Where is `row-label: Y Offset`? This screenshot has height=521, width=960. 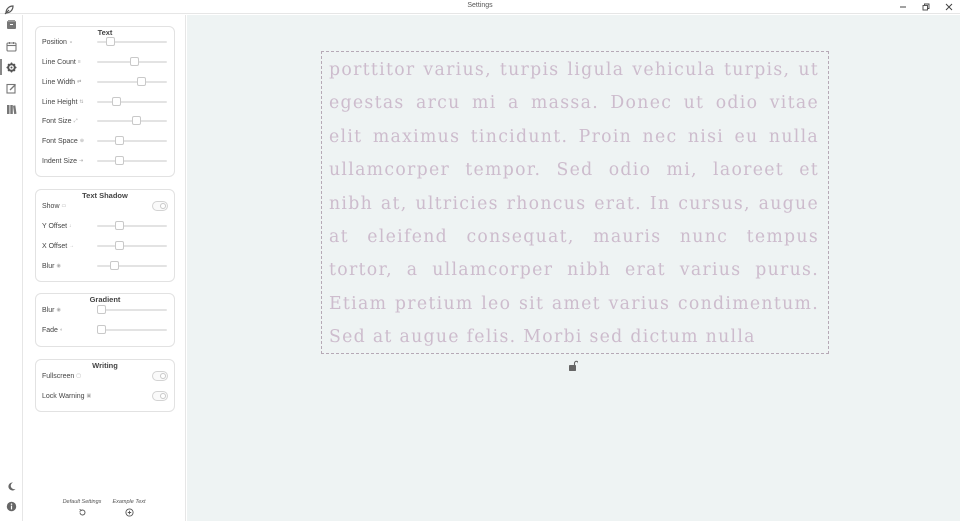
row-label: Y Offset is located at coordinates (55, 226).